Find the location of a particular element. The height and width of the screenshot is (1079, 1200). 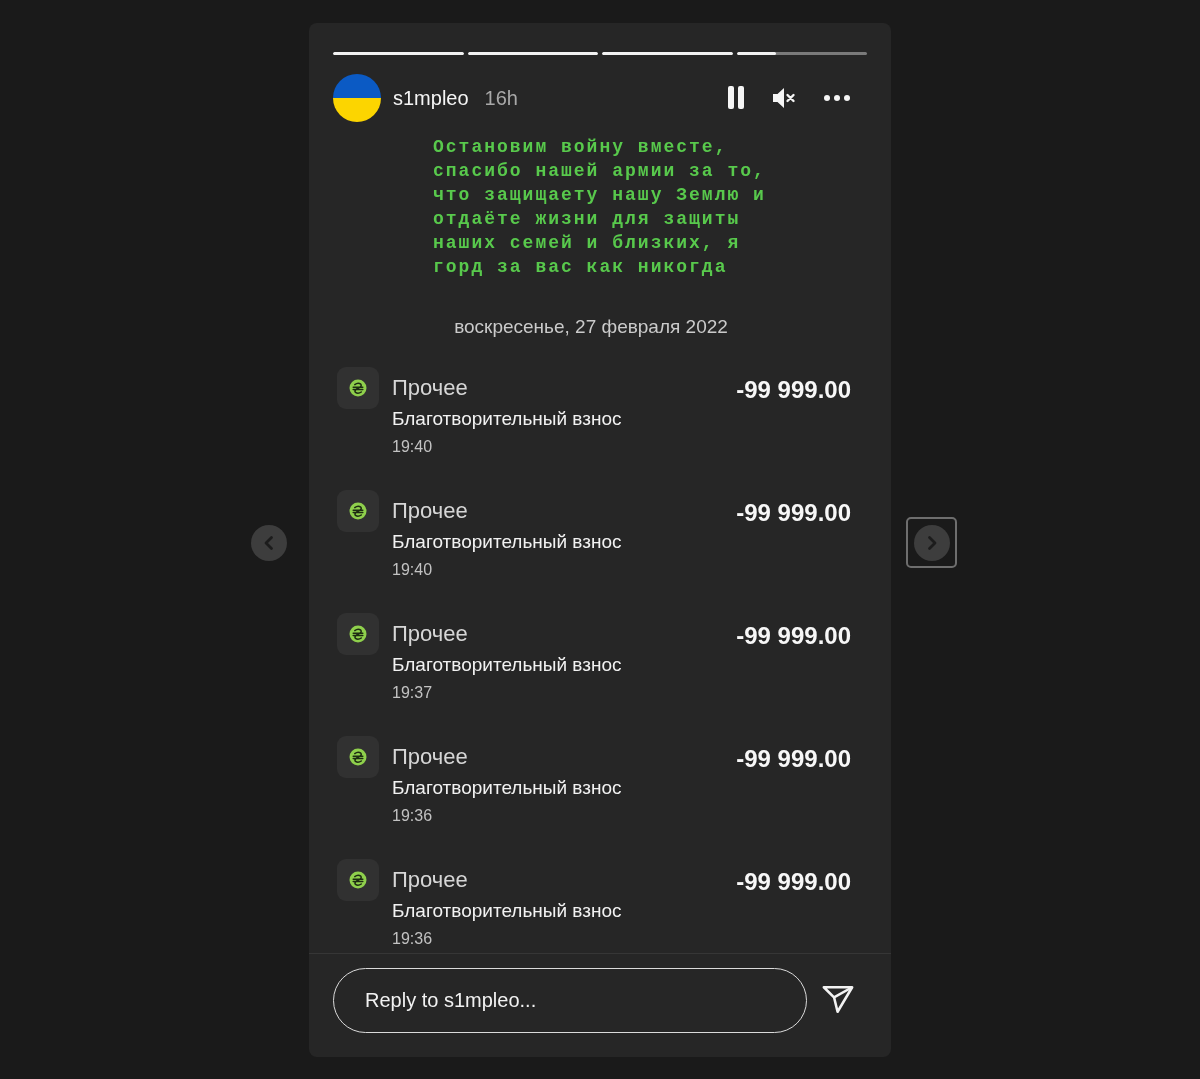

muted-speaker-icon is located at coordinates (784, 97).